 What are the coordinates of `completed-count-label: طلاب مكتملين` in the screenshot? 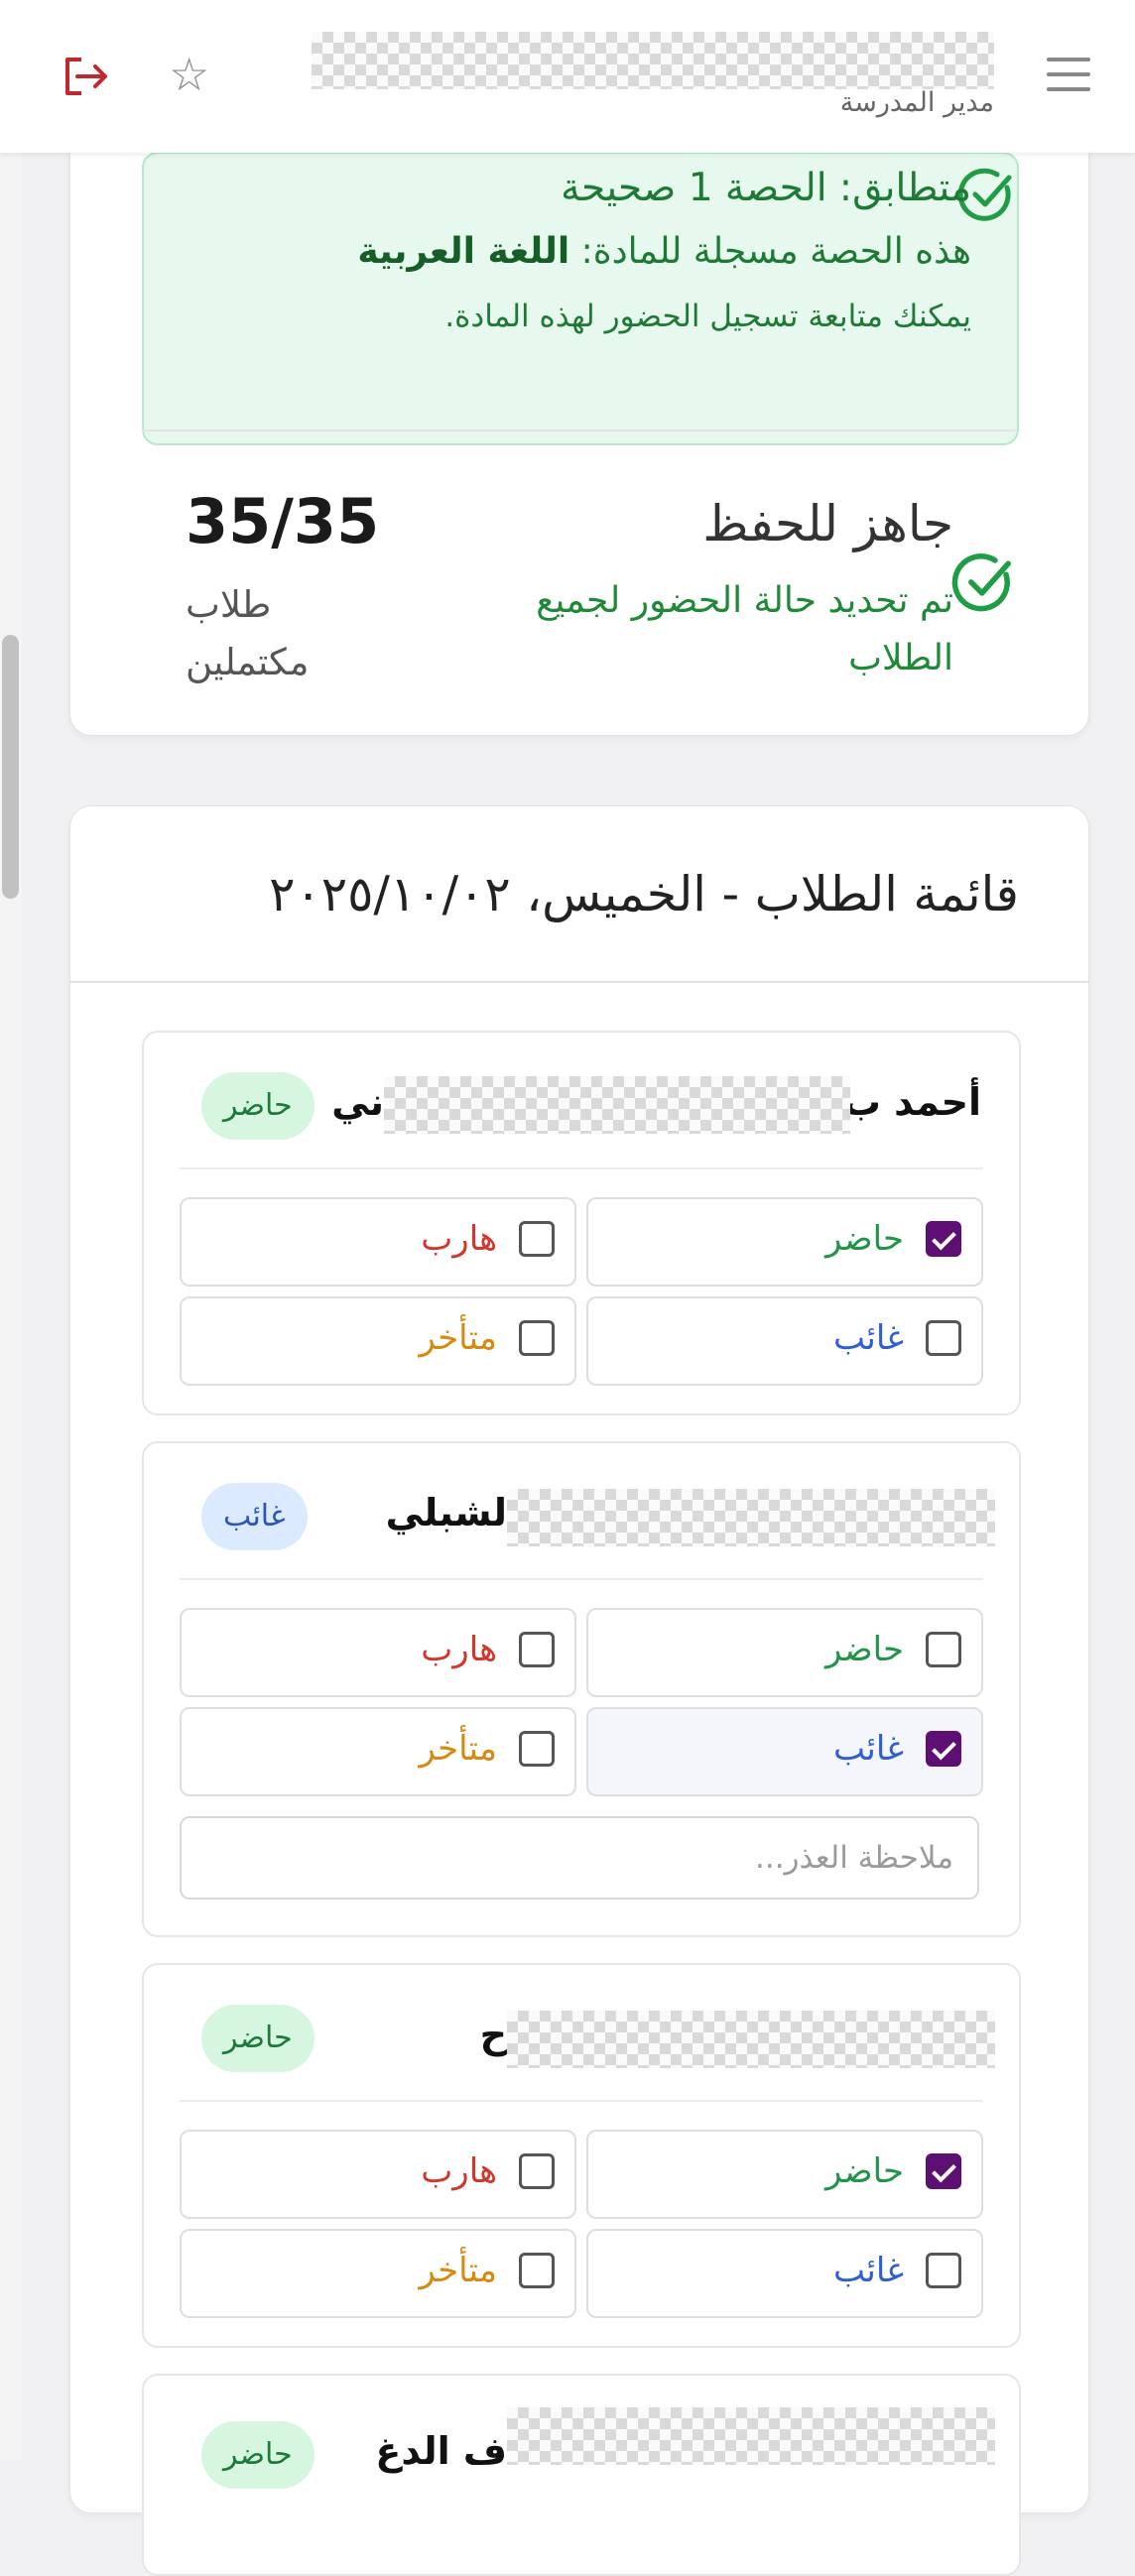 It's located at (248, 633).